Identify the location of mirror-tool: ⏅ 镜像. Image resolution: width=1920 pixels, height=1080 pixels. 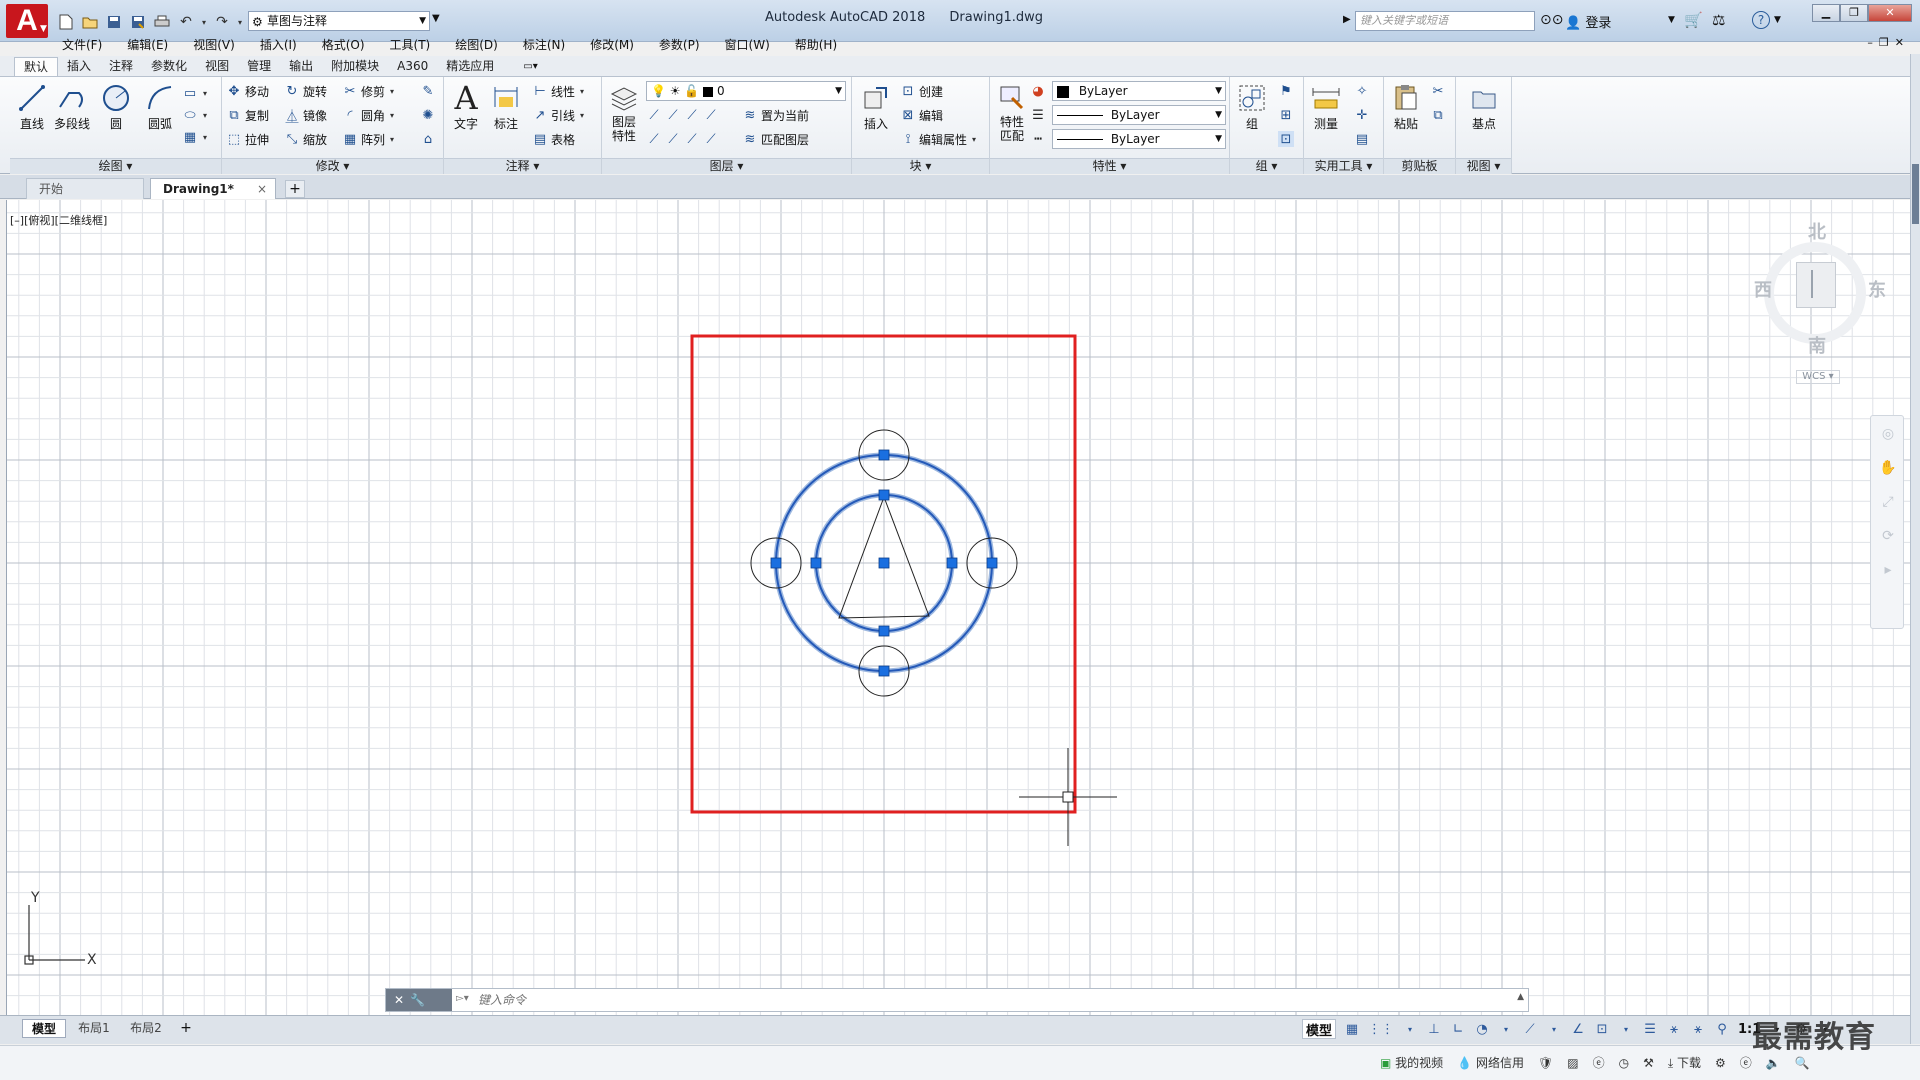
(305, 115).